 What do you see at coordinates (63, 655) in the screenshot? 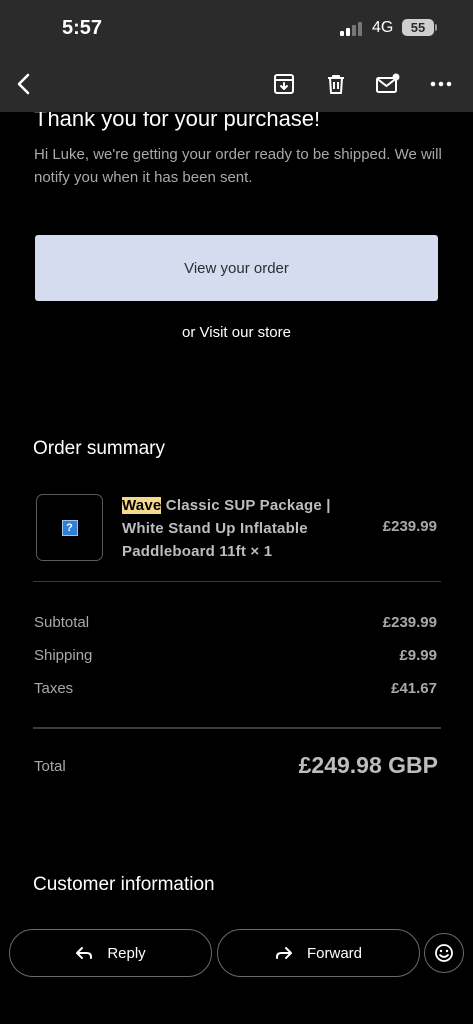
I see `shipping-label: Shipping` at bounding box center [63, 655].